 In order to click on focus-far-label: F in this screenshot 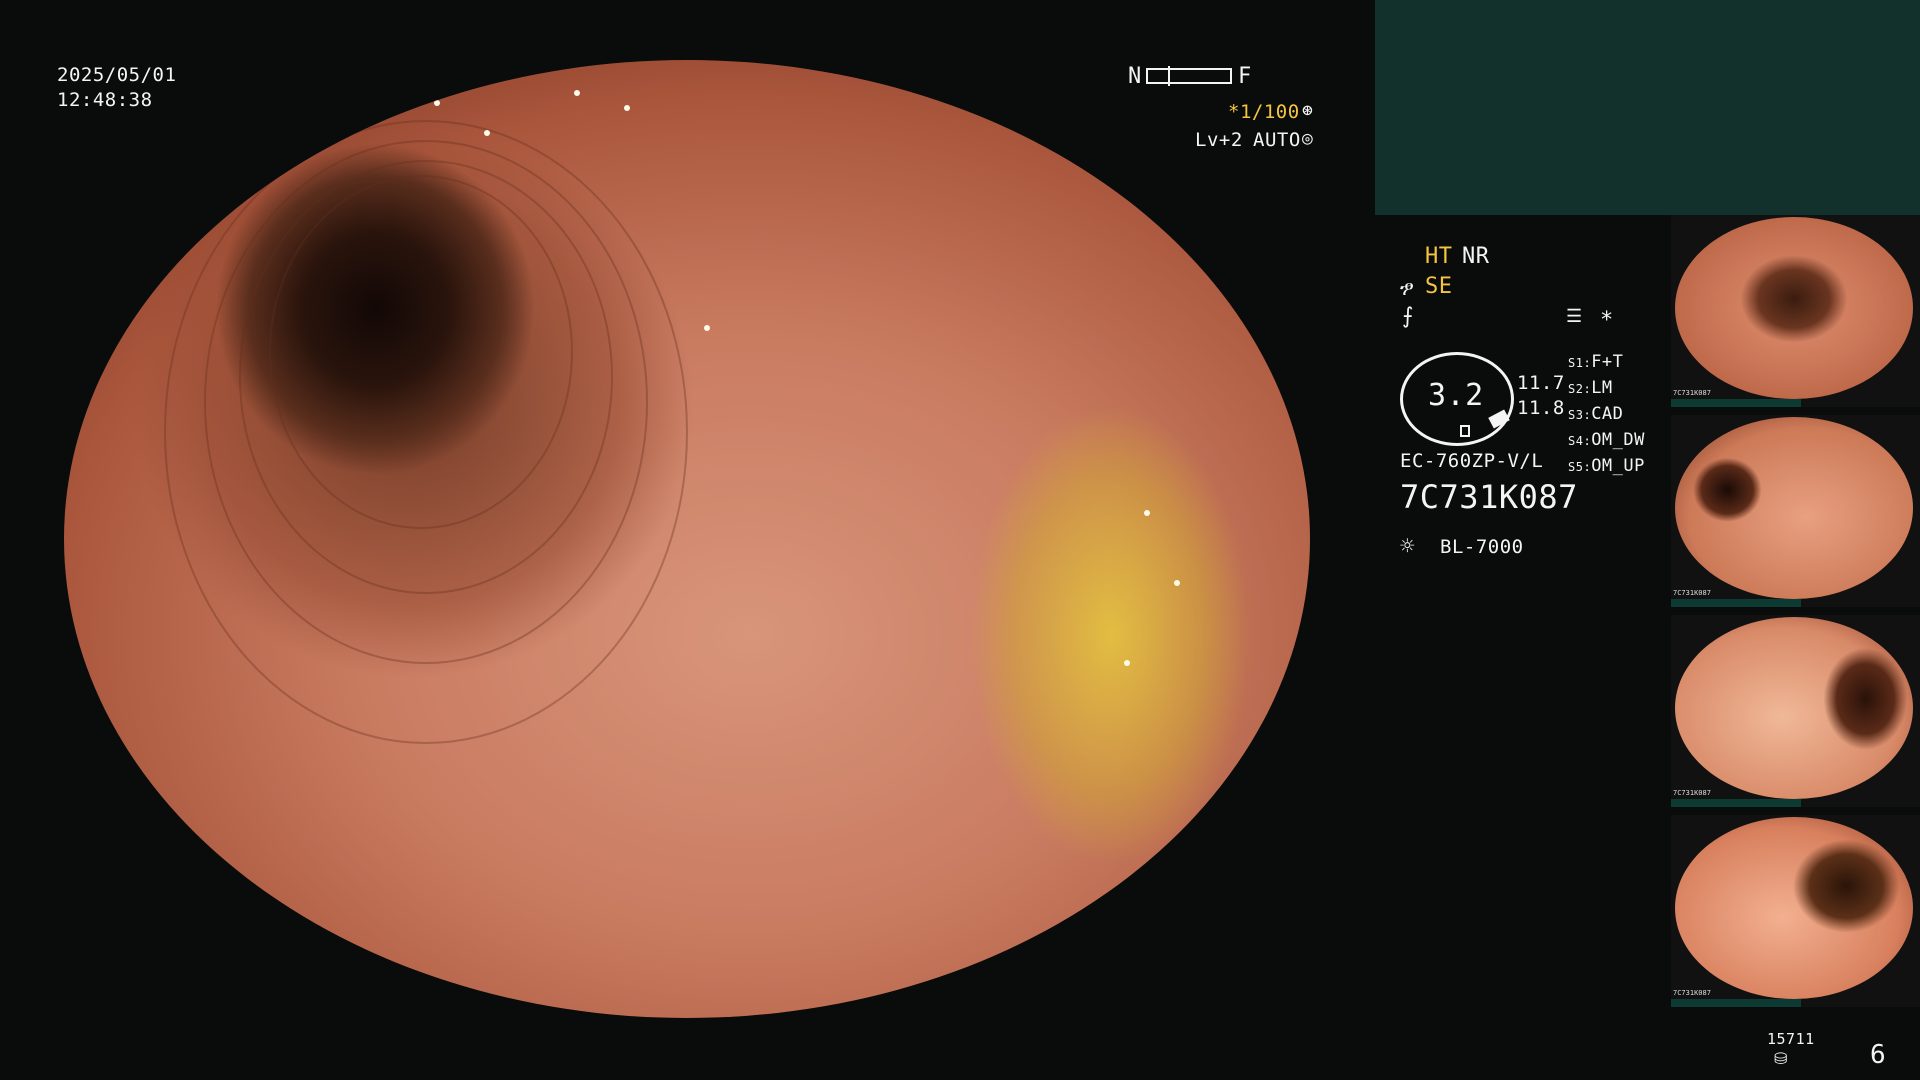, I will do `click(1245, 76)`.